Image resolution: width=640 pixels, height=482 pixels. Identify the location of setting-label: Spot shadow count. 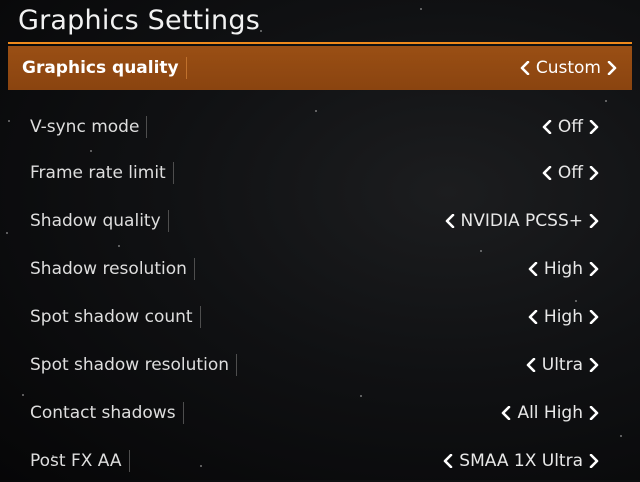
(111, 317).